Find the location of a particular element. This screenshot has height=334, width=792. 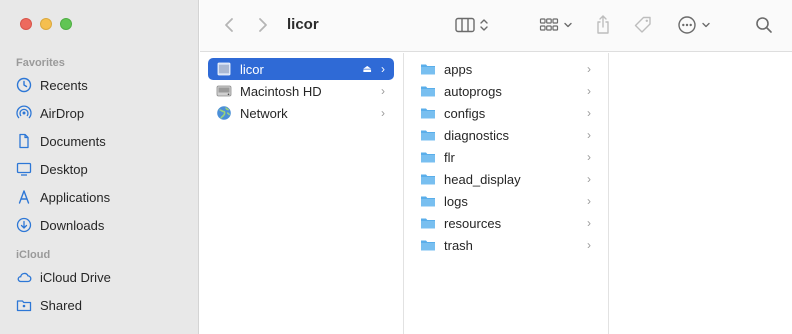

ellipsis-circle-icon is located at coordinates (687, 25).